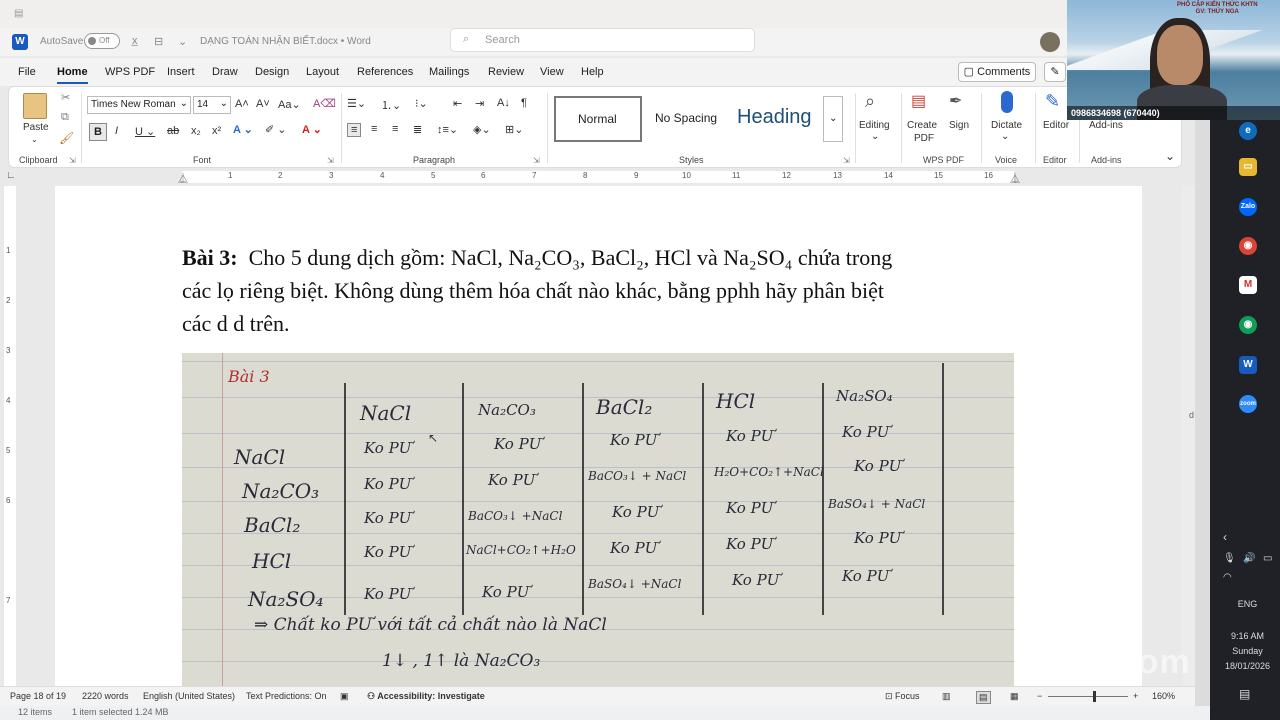 This screenshot has width=1280, height=720. I want to click on text-effects-icon: A ⌄, so click(243, 129).